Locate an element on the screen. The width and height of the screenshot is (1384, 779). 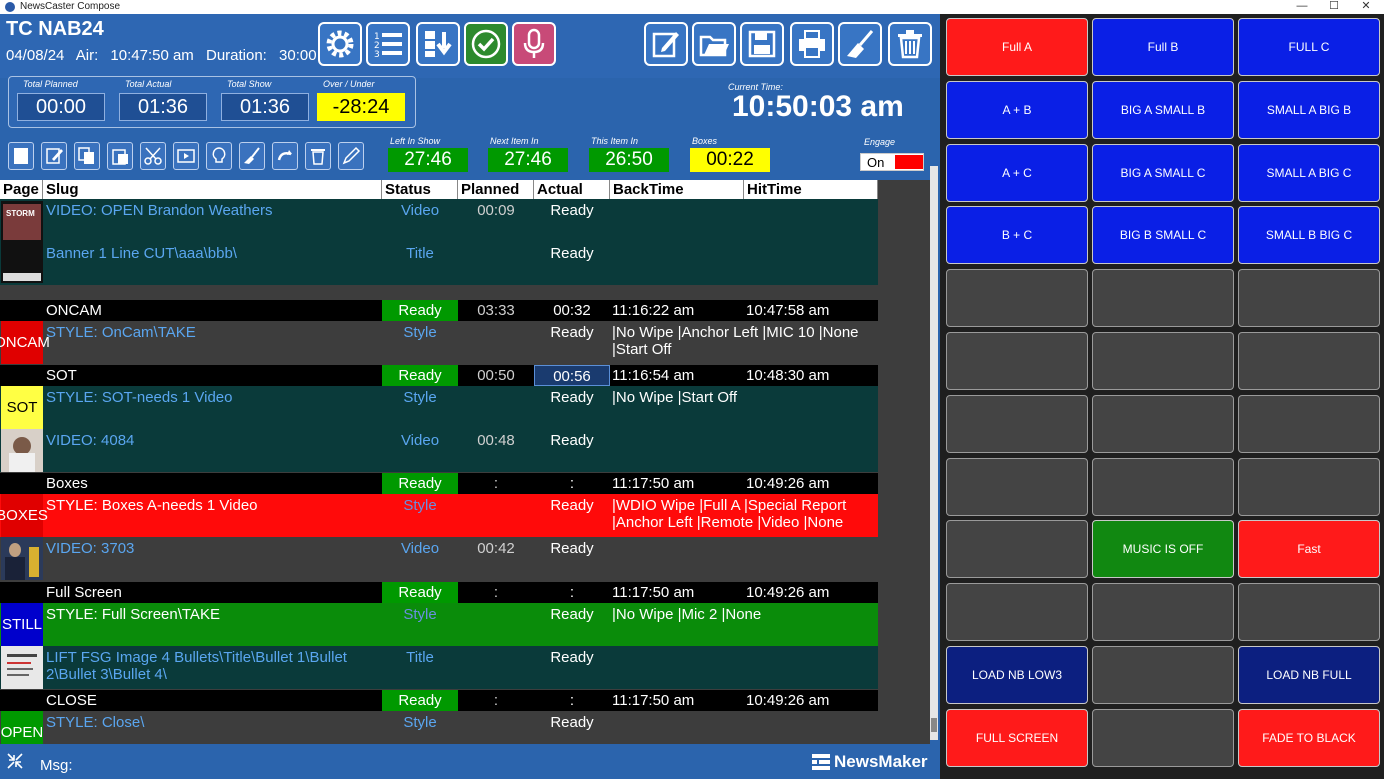
boxes-timer-value: 00:22 is located at coordinates (730, 160).